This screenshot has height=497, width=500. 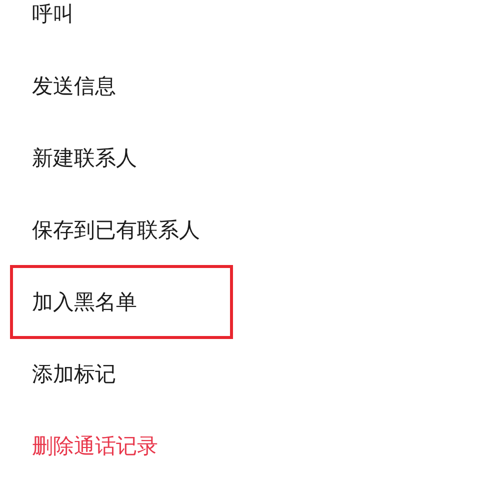 I want to click on menu-item: 删除通话记录, so click(x=95, y=446).